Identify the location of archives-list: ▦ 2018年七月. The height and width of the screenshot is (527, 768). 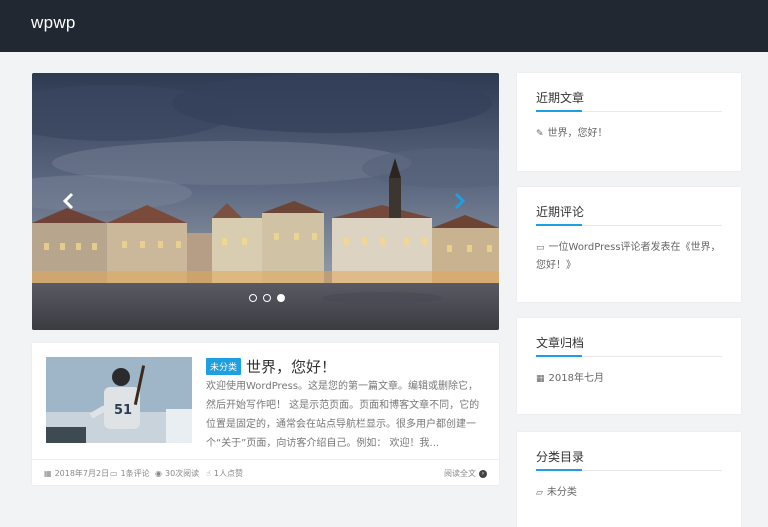
(631, 379).